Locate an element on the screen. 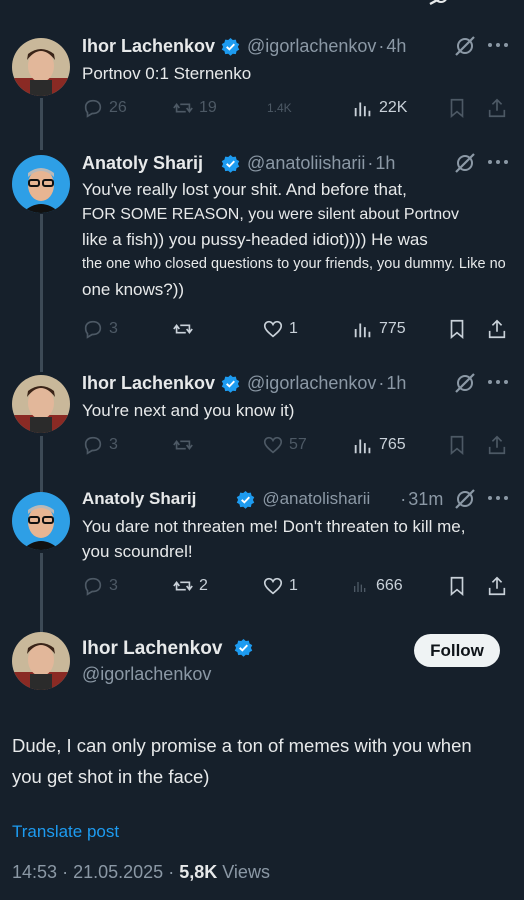 This screenshot has width=524, height=900. repost-button: 2 is located at coordinates (190, 586).